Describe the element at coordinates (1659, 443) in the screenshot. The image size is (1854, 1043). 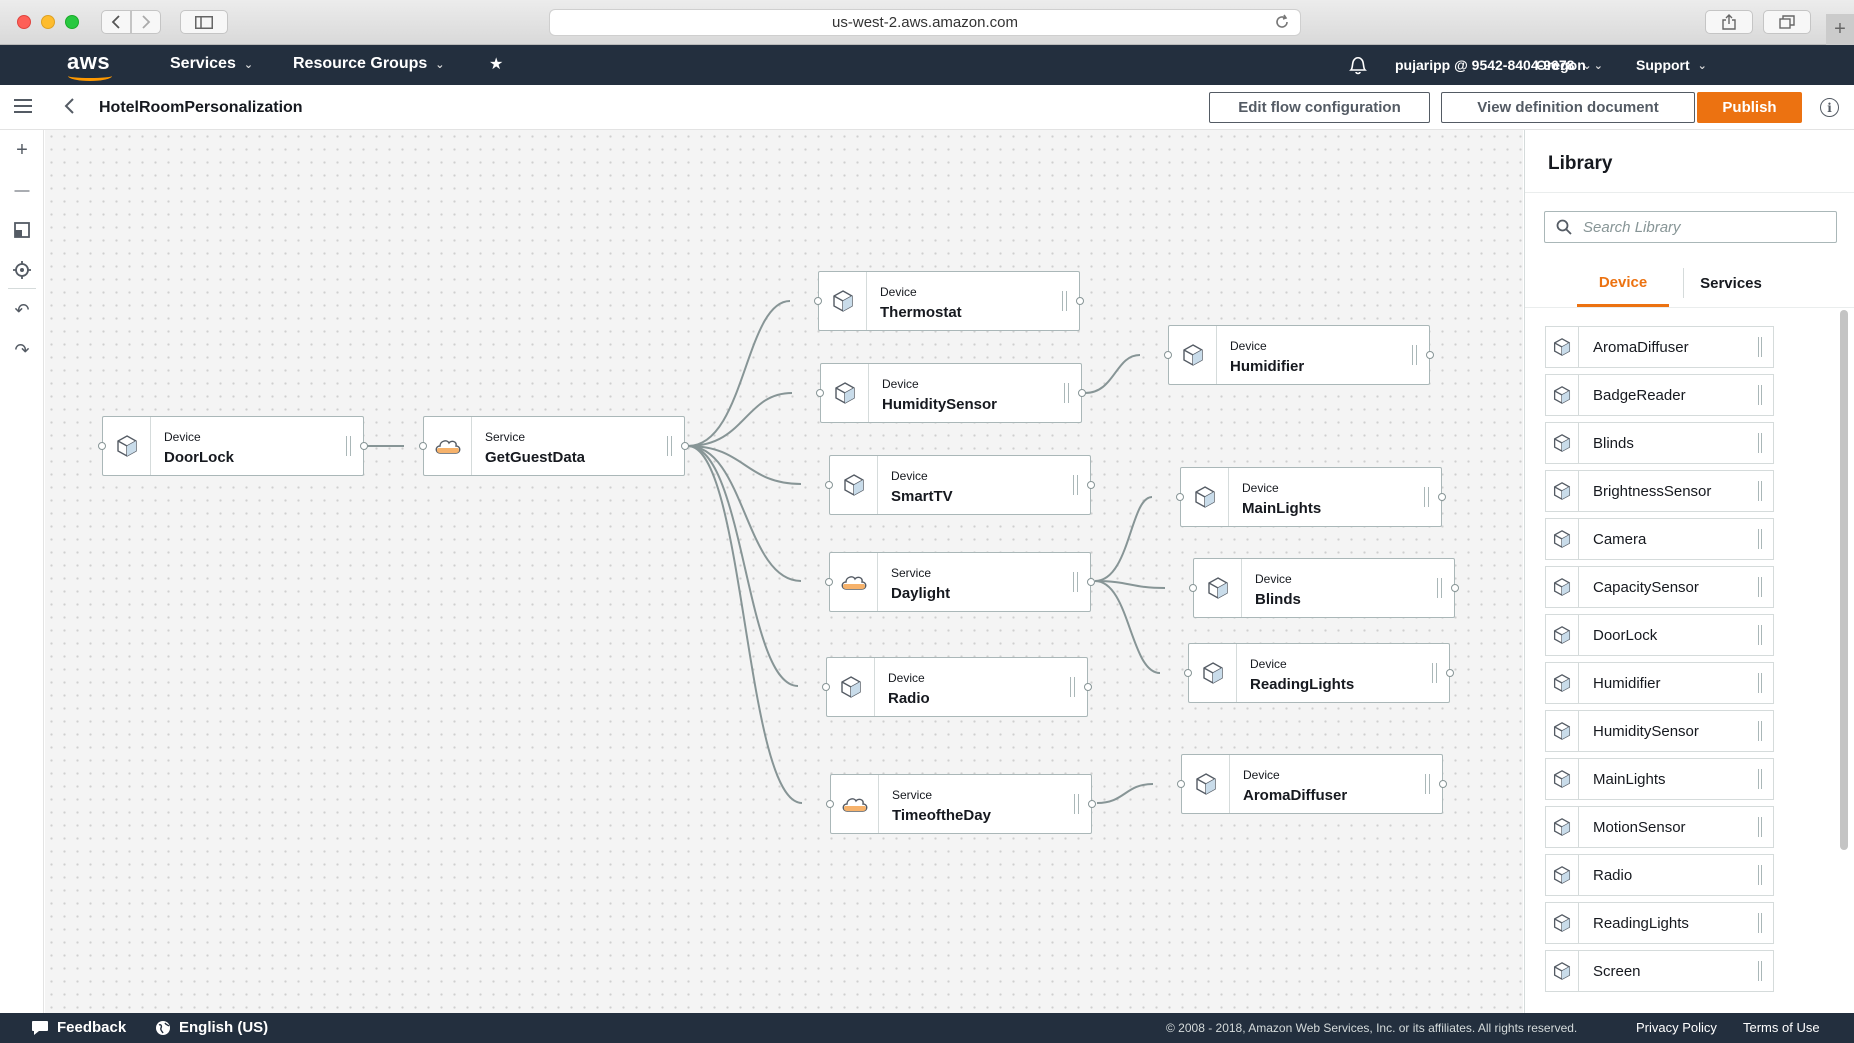
I see `library-item: Blinds` at that location.